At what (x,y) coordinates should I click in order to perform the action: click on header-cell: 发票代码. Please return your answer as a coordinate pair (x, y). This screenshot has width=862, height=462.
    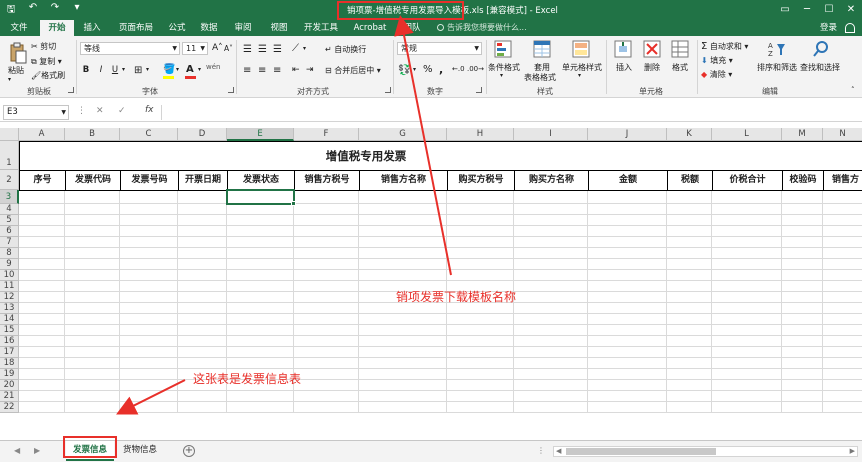
    Looking at the image, I should click on (93, 180).